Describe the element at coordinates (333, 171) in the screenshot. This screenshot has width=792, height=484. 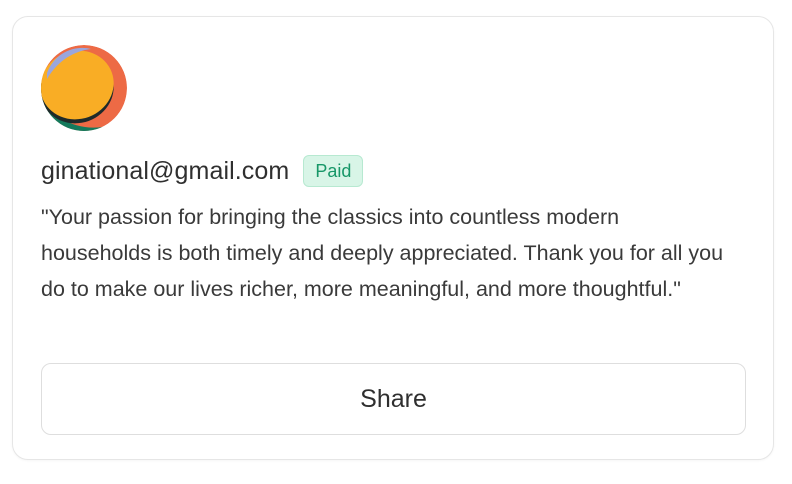
I see `status-badge: Paid` at that location.